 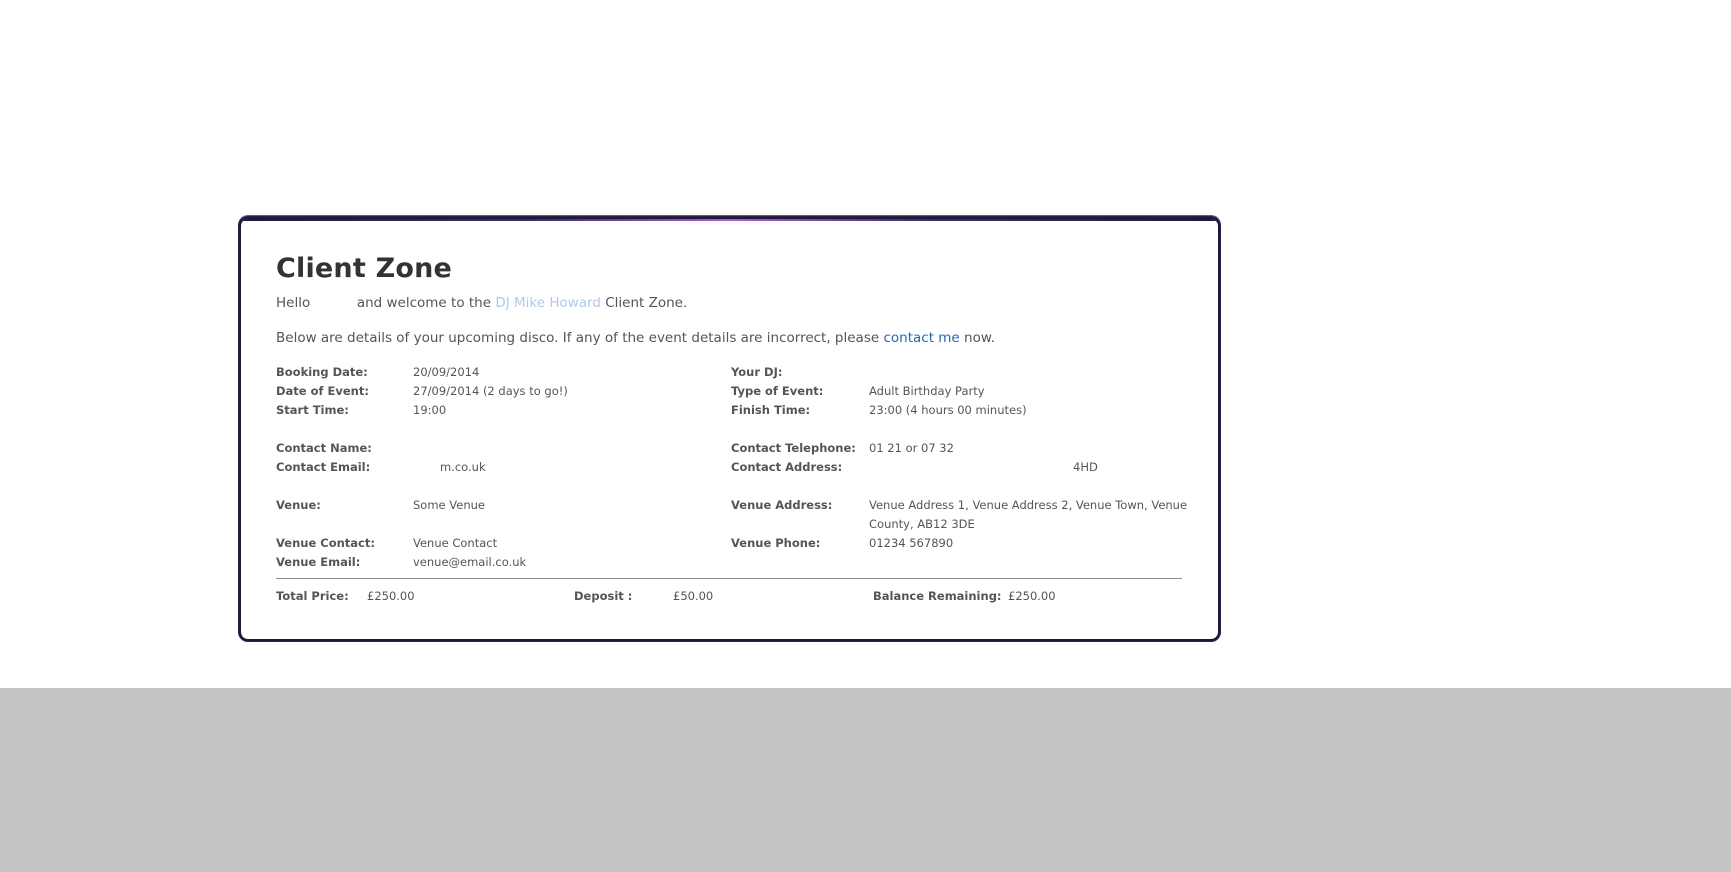 I want to click on dj-name-link: DJ Mike Howard, so click(x=548, y=303).